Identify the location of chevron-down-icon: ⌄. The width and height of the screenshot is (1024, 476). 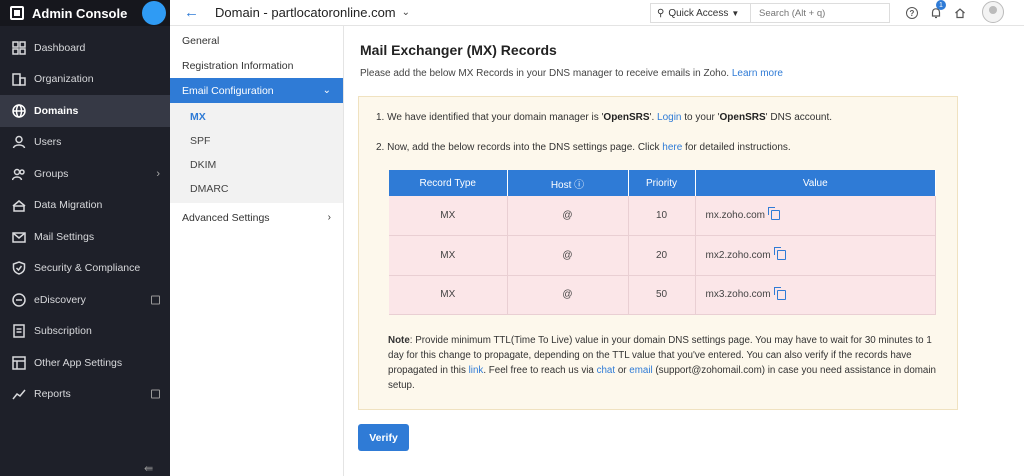
(406, 12).